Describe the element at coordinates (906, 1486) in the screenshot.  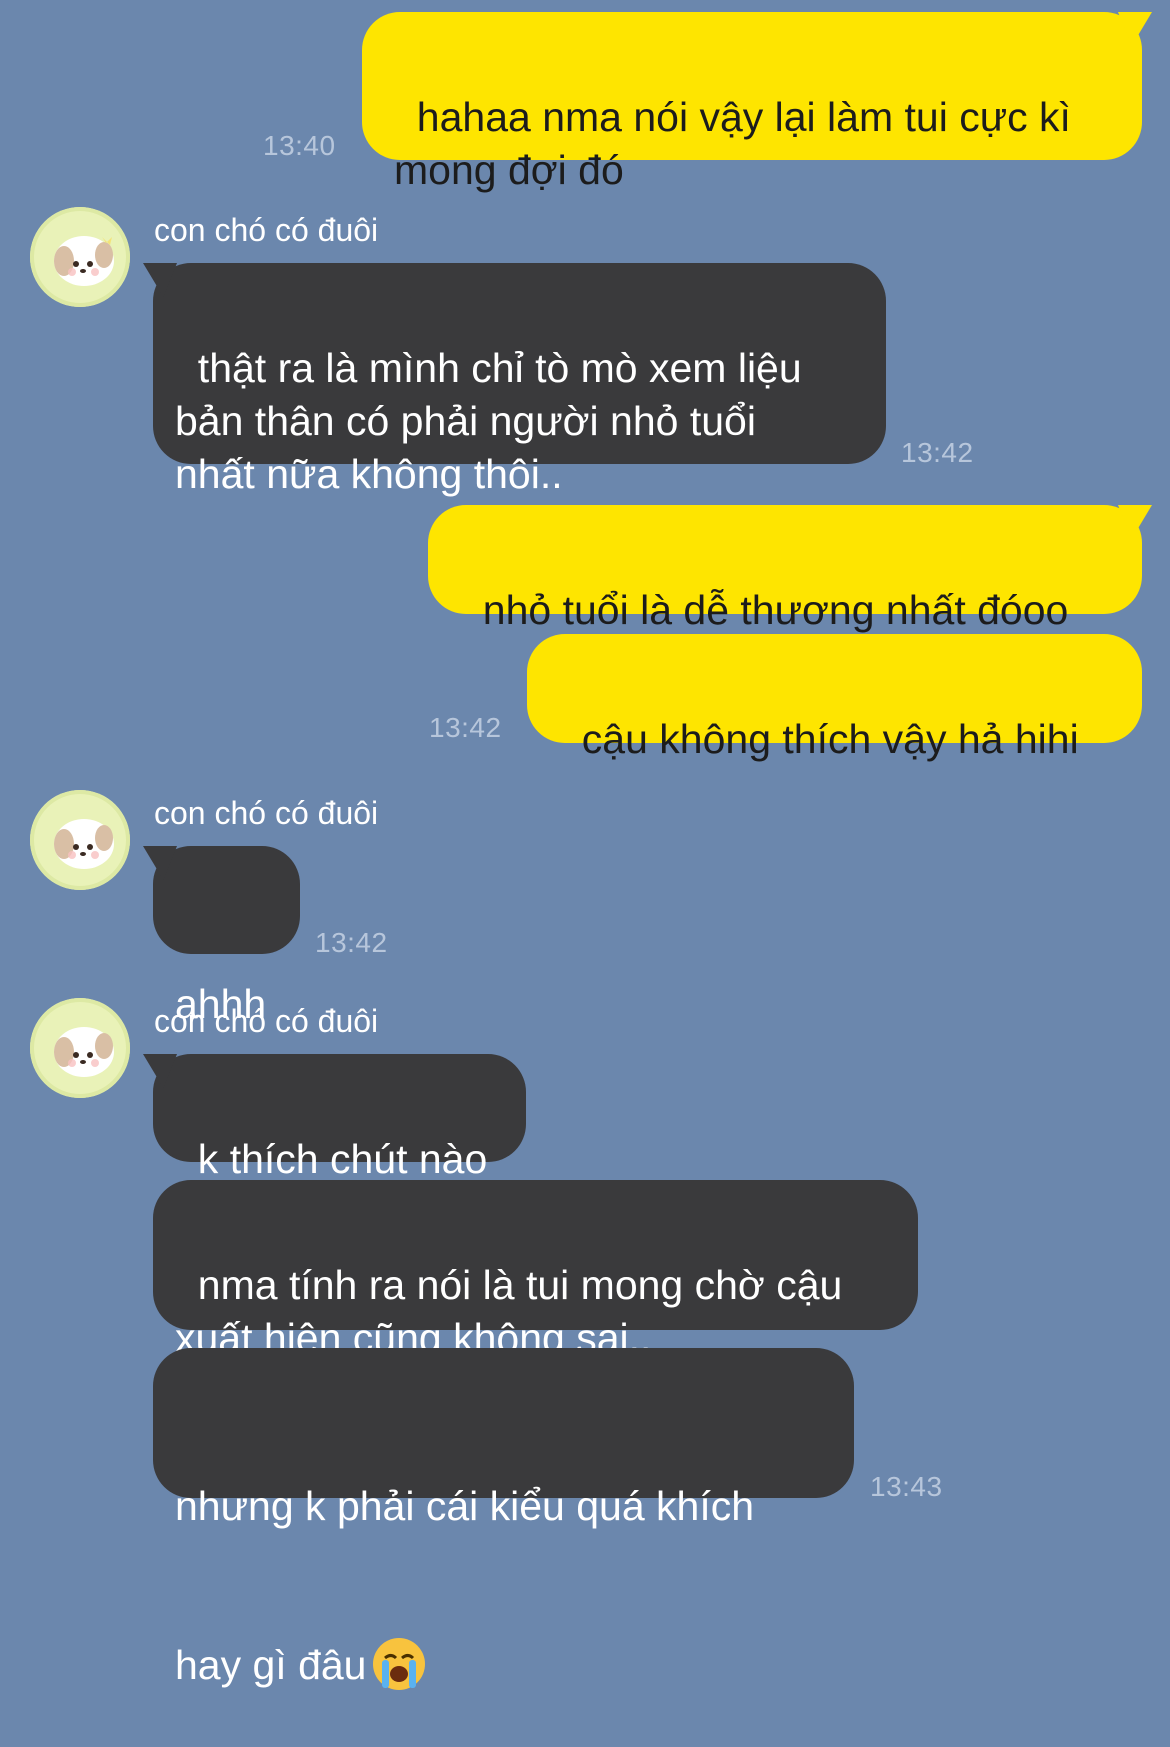
I see `message-timestamp: 13:43` at that location.